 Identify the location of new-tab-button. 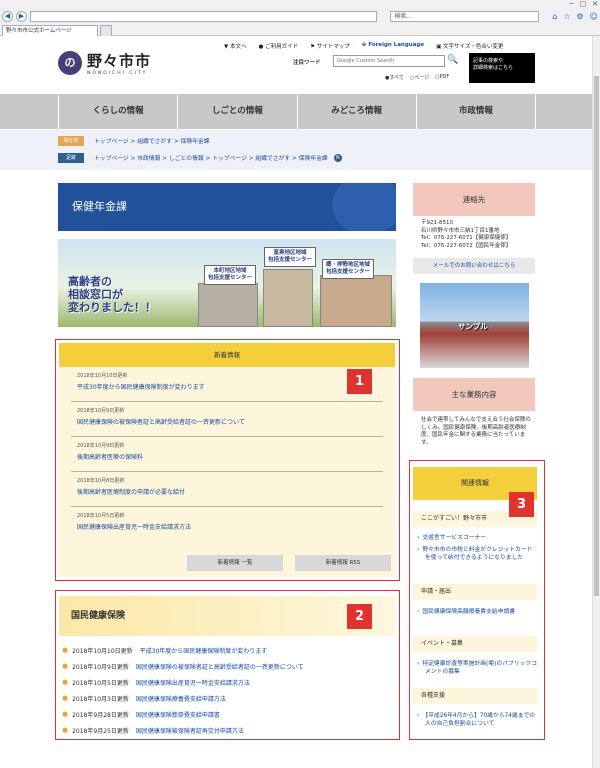
(106, 30).